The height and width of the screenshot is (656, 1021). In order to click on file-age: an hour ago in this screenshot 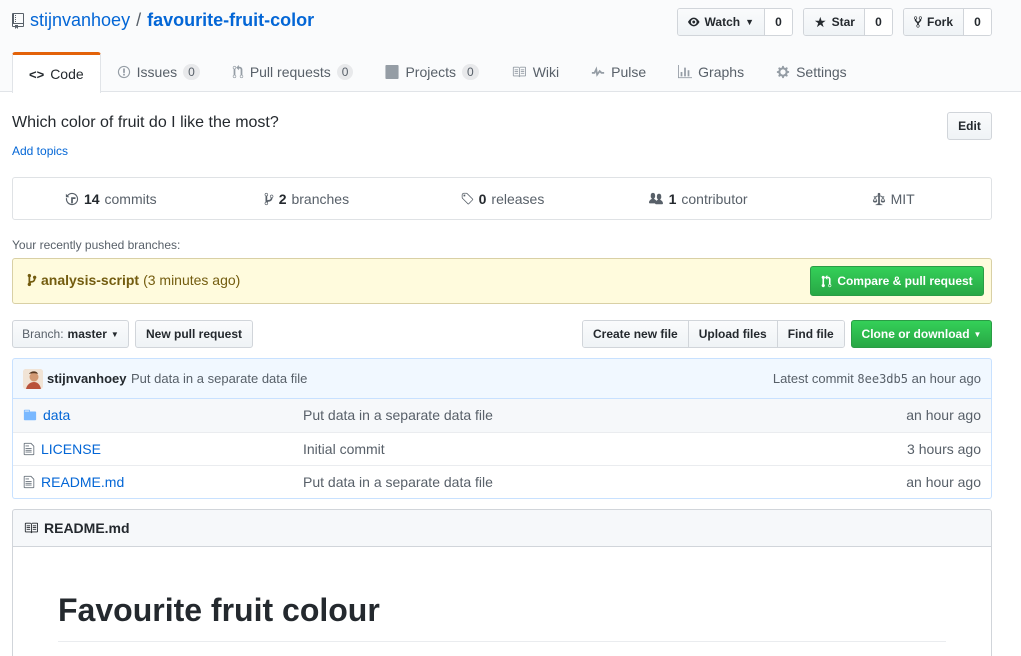, I will do `click(943, 482)`.